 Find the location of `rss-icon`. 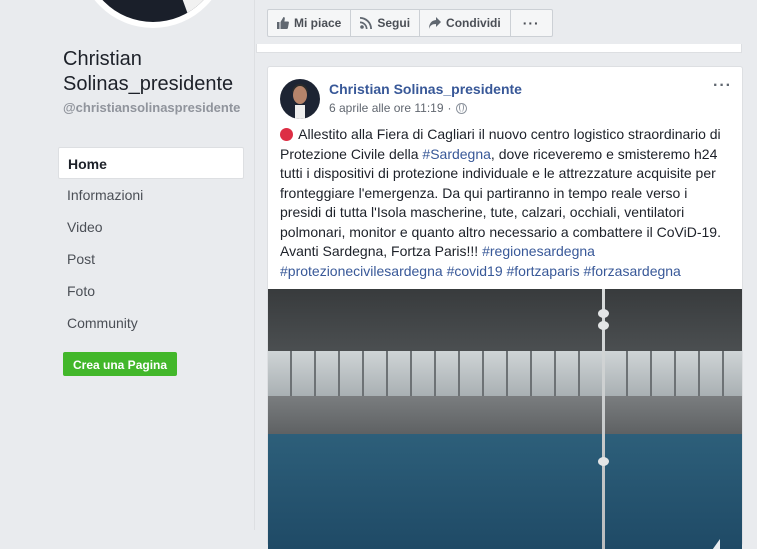

rss-icon is located at coordinates (366, 23).